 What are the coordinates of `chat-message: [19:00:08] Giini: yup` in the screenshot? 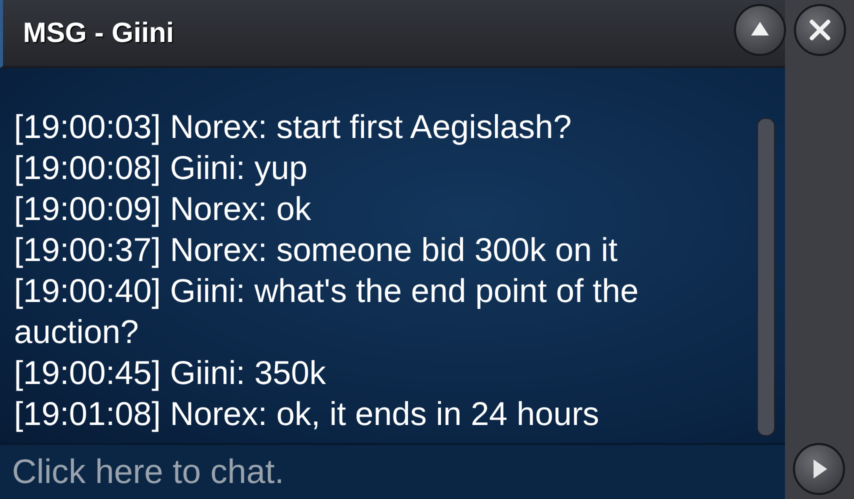 It's located at (161, 168).